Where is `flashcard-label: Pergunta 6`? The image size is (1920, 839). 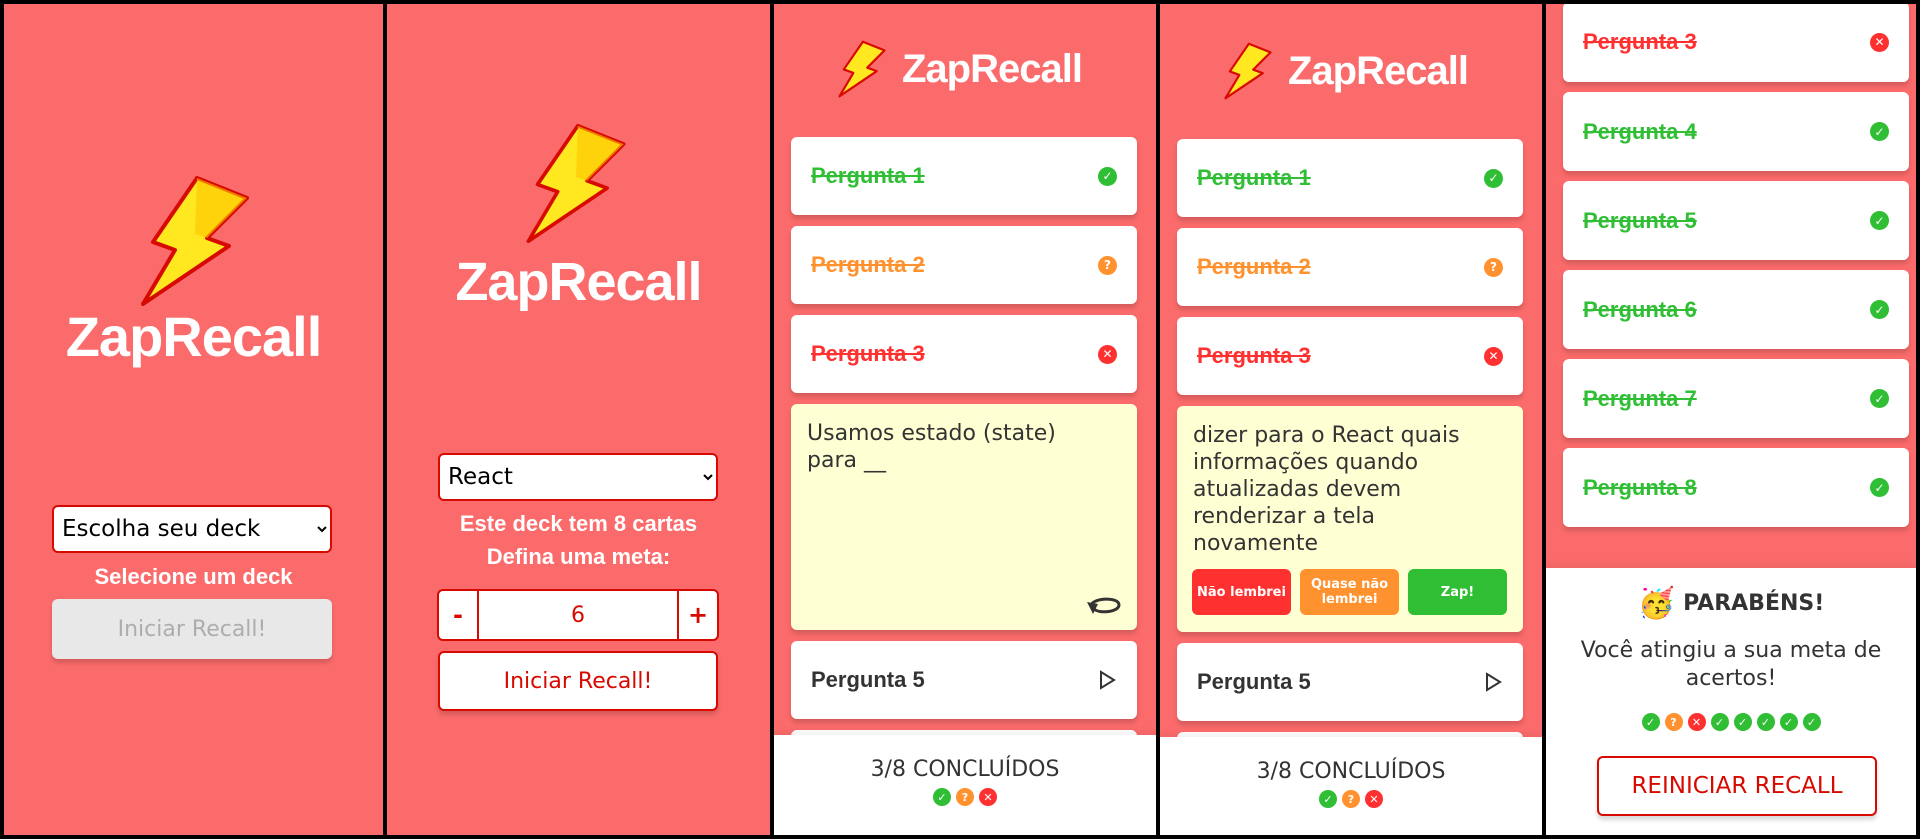
flashcard-label: Pergunta 6 is located at coordinates (1640, 309).